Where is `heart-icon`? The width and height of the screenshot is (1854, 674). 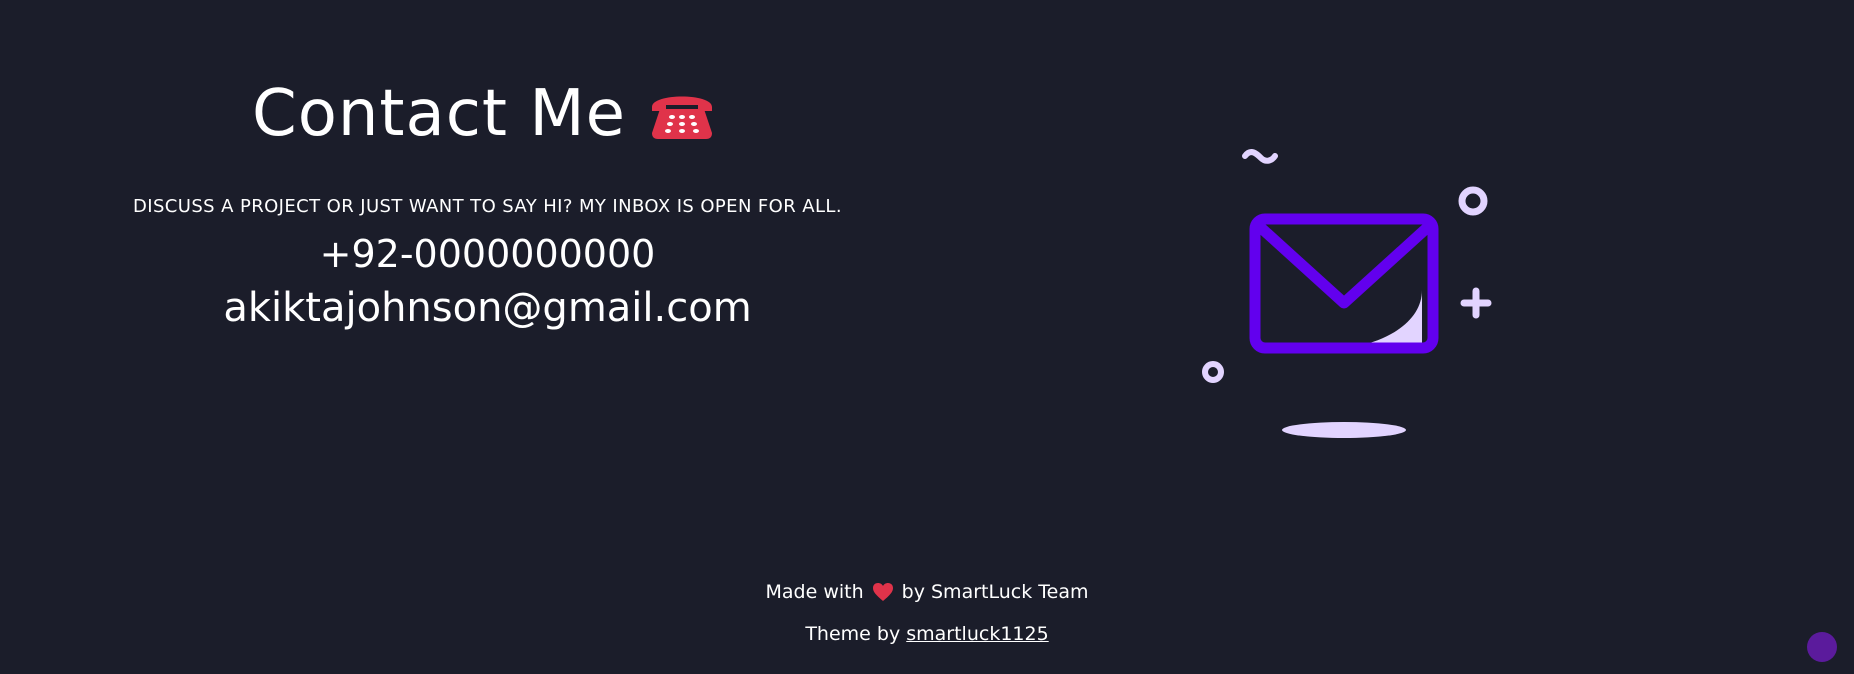 heart-icon is located at coordinates (883, 592).